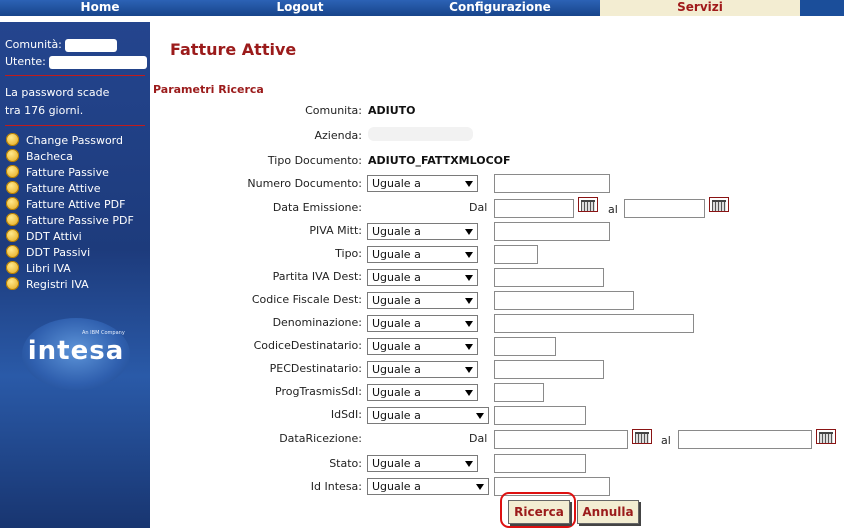  Describe the element at coordinates (422, 231) in the screenshot. I see `piva-mitt-operator-select: Uguale a` at that location.